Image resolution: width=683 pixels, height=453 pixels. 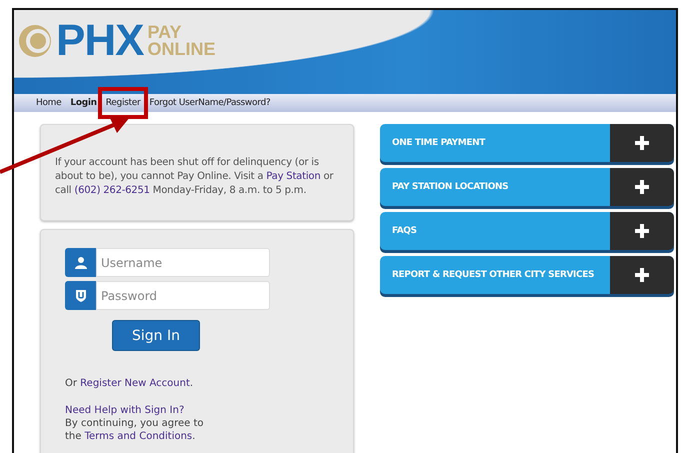 What do you see at coordinates (100, 41) in the screenshot?
I see `logo-text: PHX` at bounding box center [100, 41].